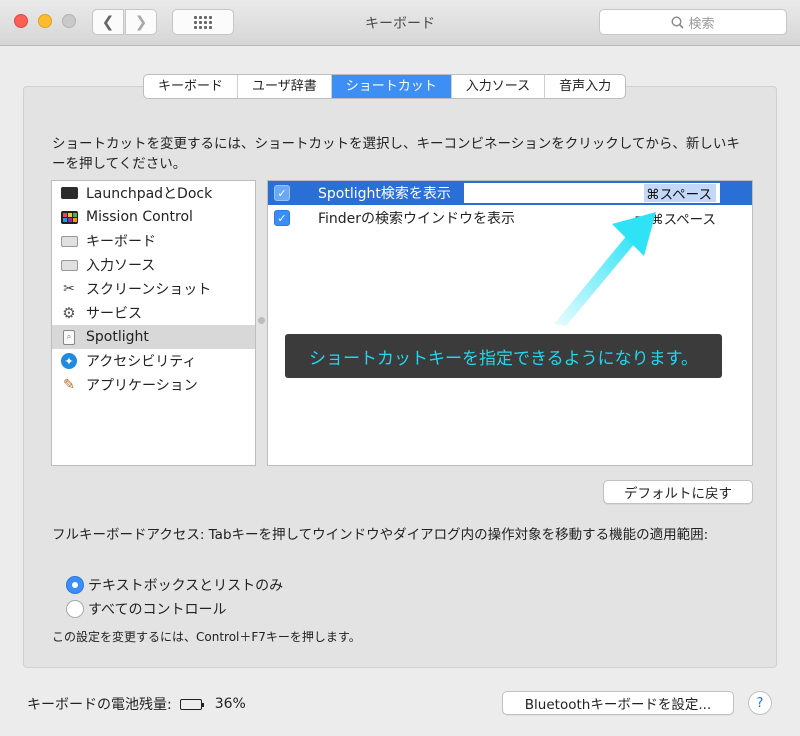  Describe the element at coordinates (75, 609) in the screenshot. I see `radio-unselected-icon` at that location.